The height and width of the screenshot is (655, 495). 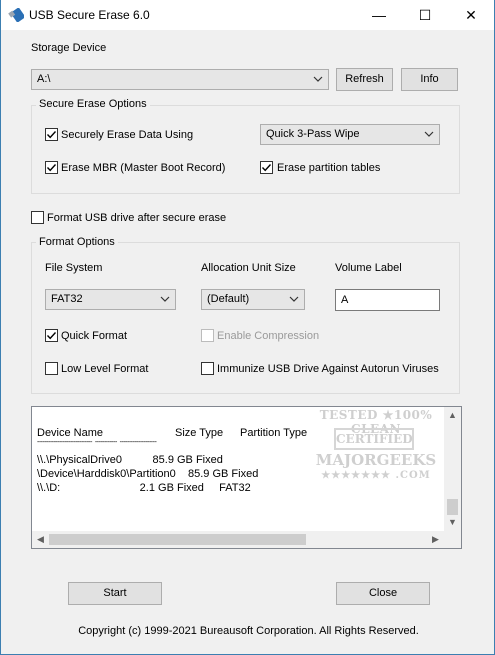 I want to click on volume-label-input, so click(x=387, y=300).